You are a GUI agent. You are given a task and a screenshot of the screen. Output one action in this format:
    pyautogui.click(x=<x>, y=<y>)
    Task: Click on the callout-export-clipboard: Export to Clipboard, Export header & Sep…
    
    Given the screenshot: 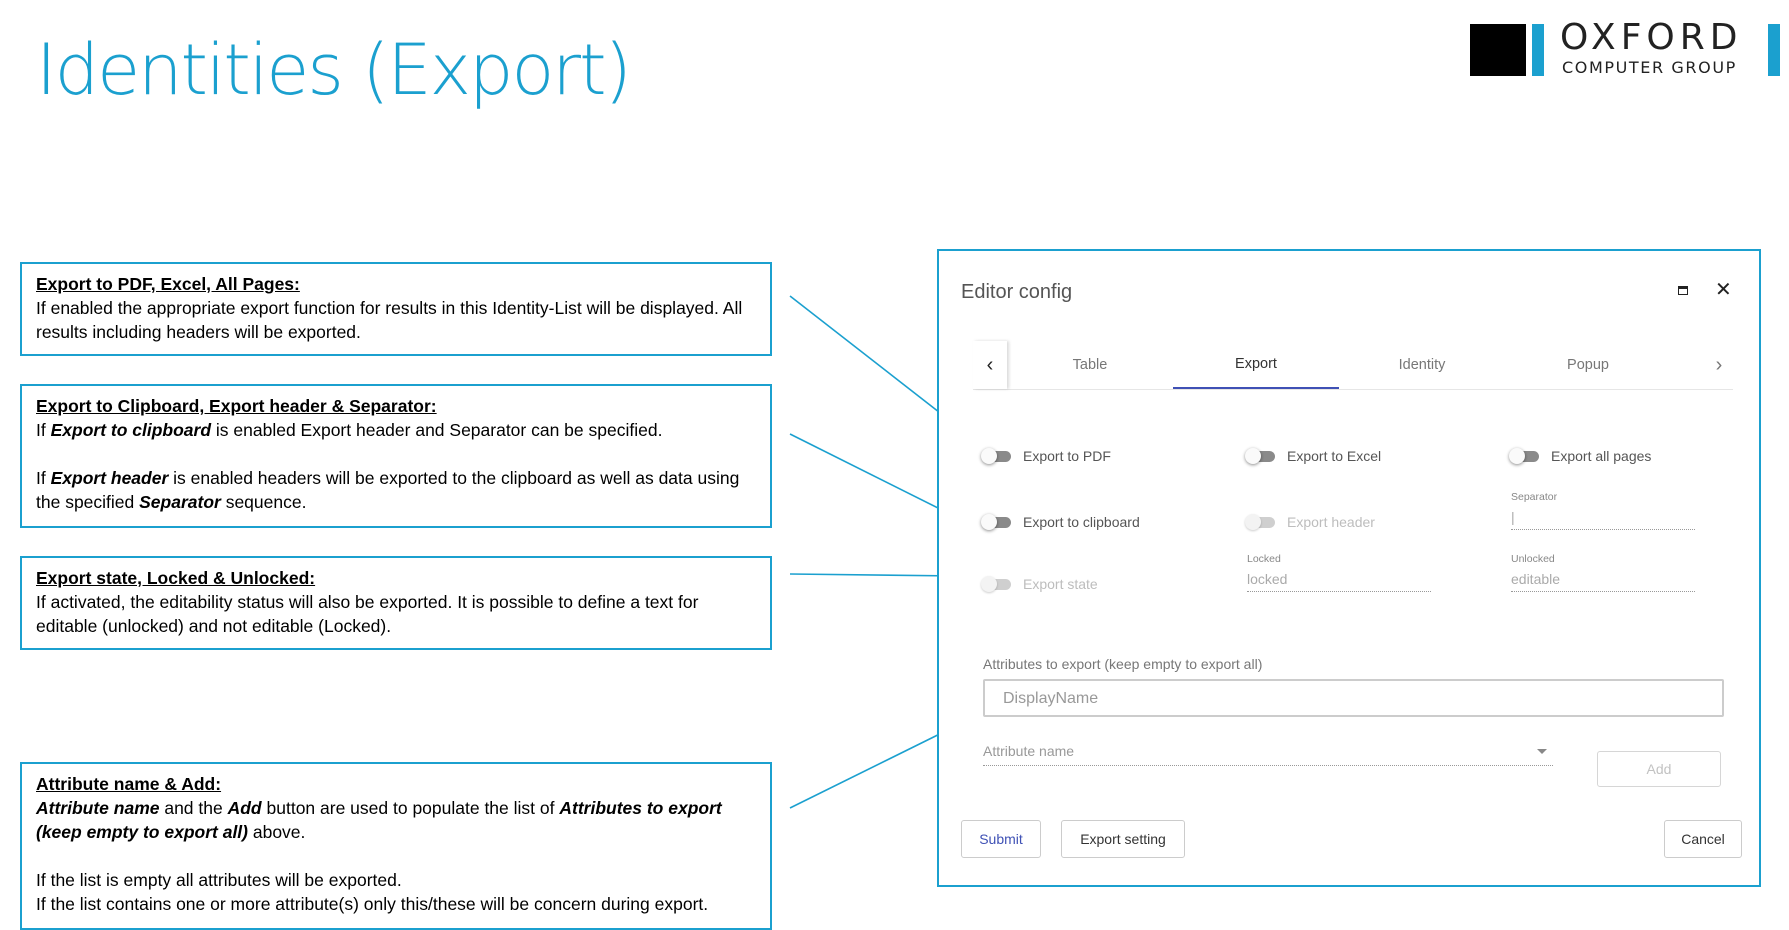 What is the action you would take?
    pyautogui.click(x=396, y=456)
    